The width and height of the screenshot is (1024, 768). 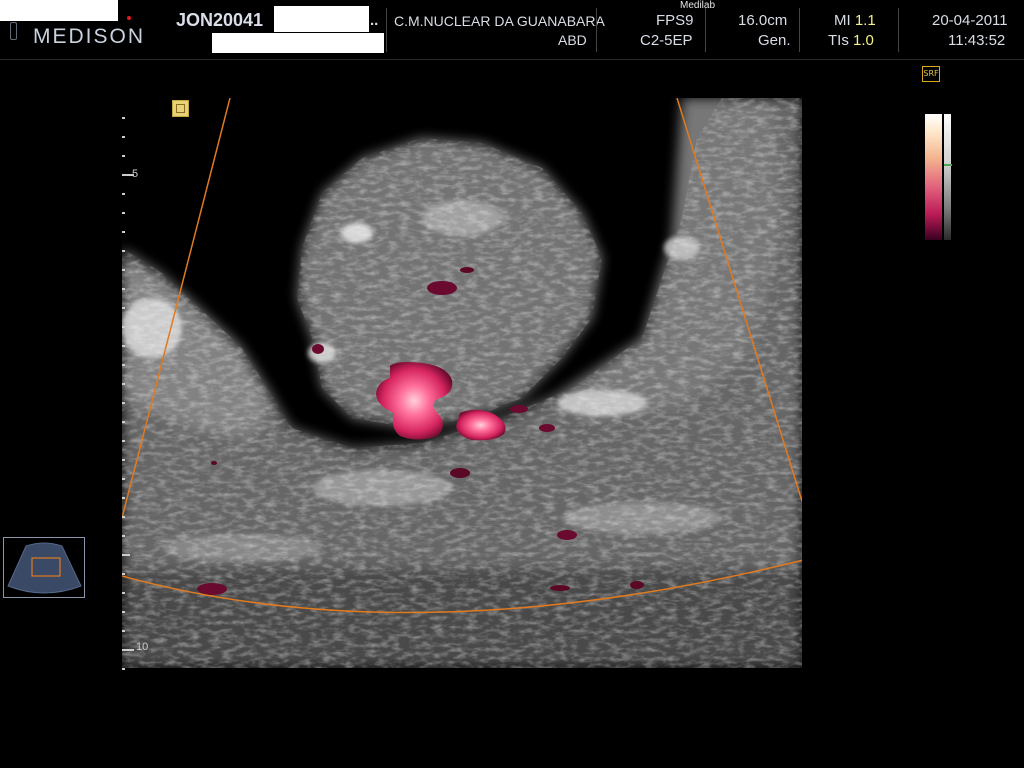 I want to click on mi-label: MI, so click(x=842, y=20).